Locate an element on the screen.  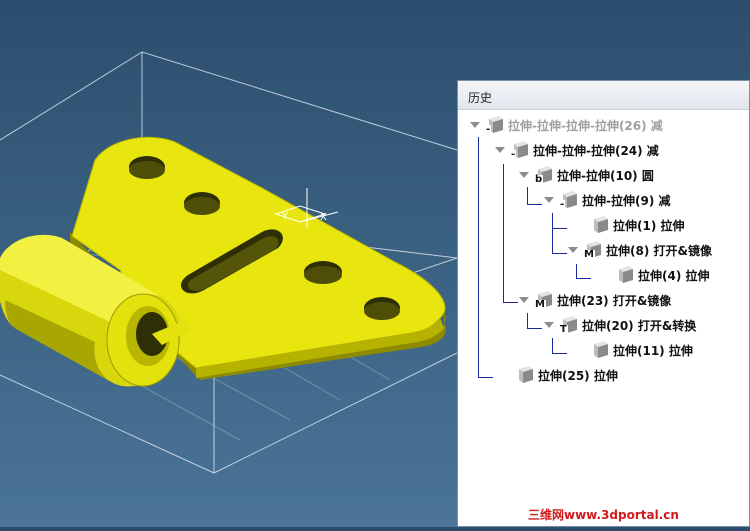
tree-node-label: 拉伸-拉伸-拉伸-拉伸(26) 减 is located at coordinates (585, 125).